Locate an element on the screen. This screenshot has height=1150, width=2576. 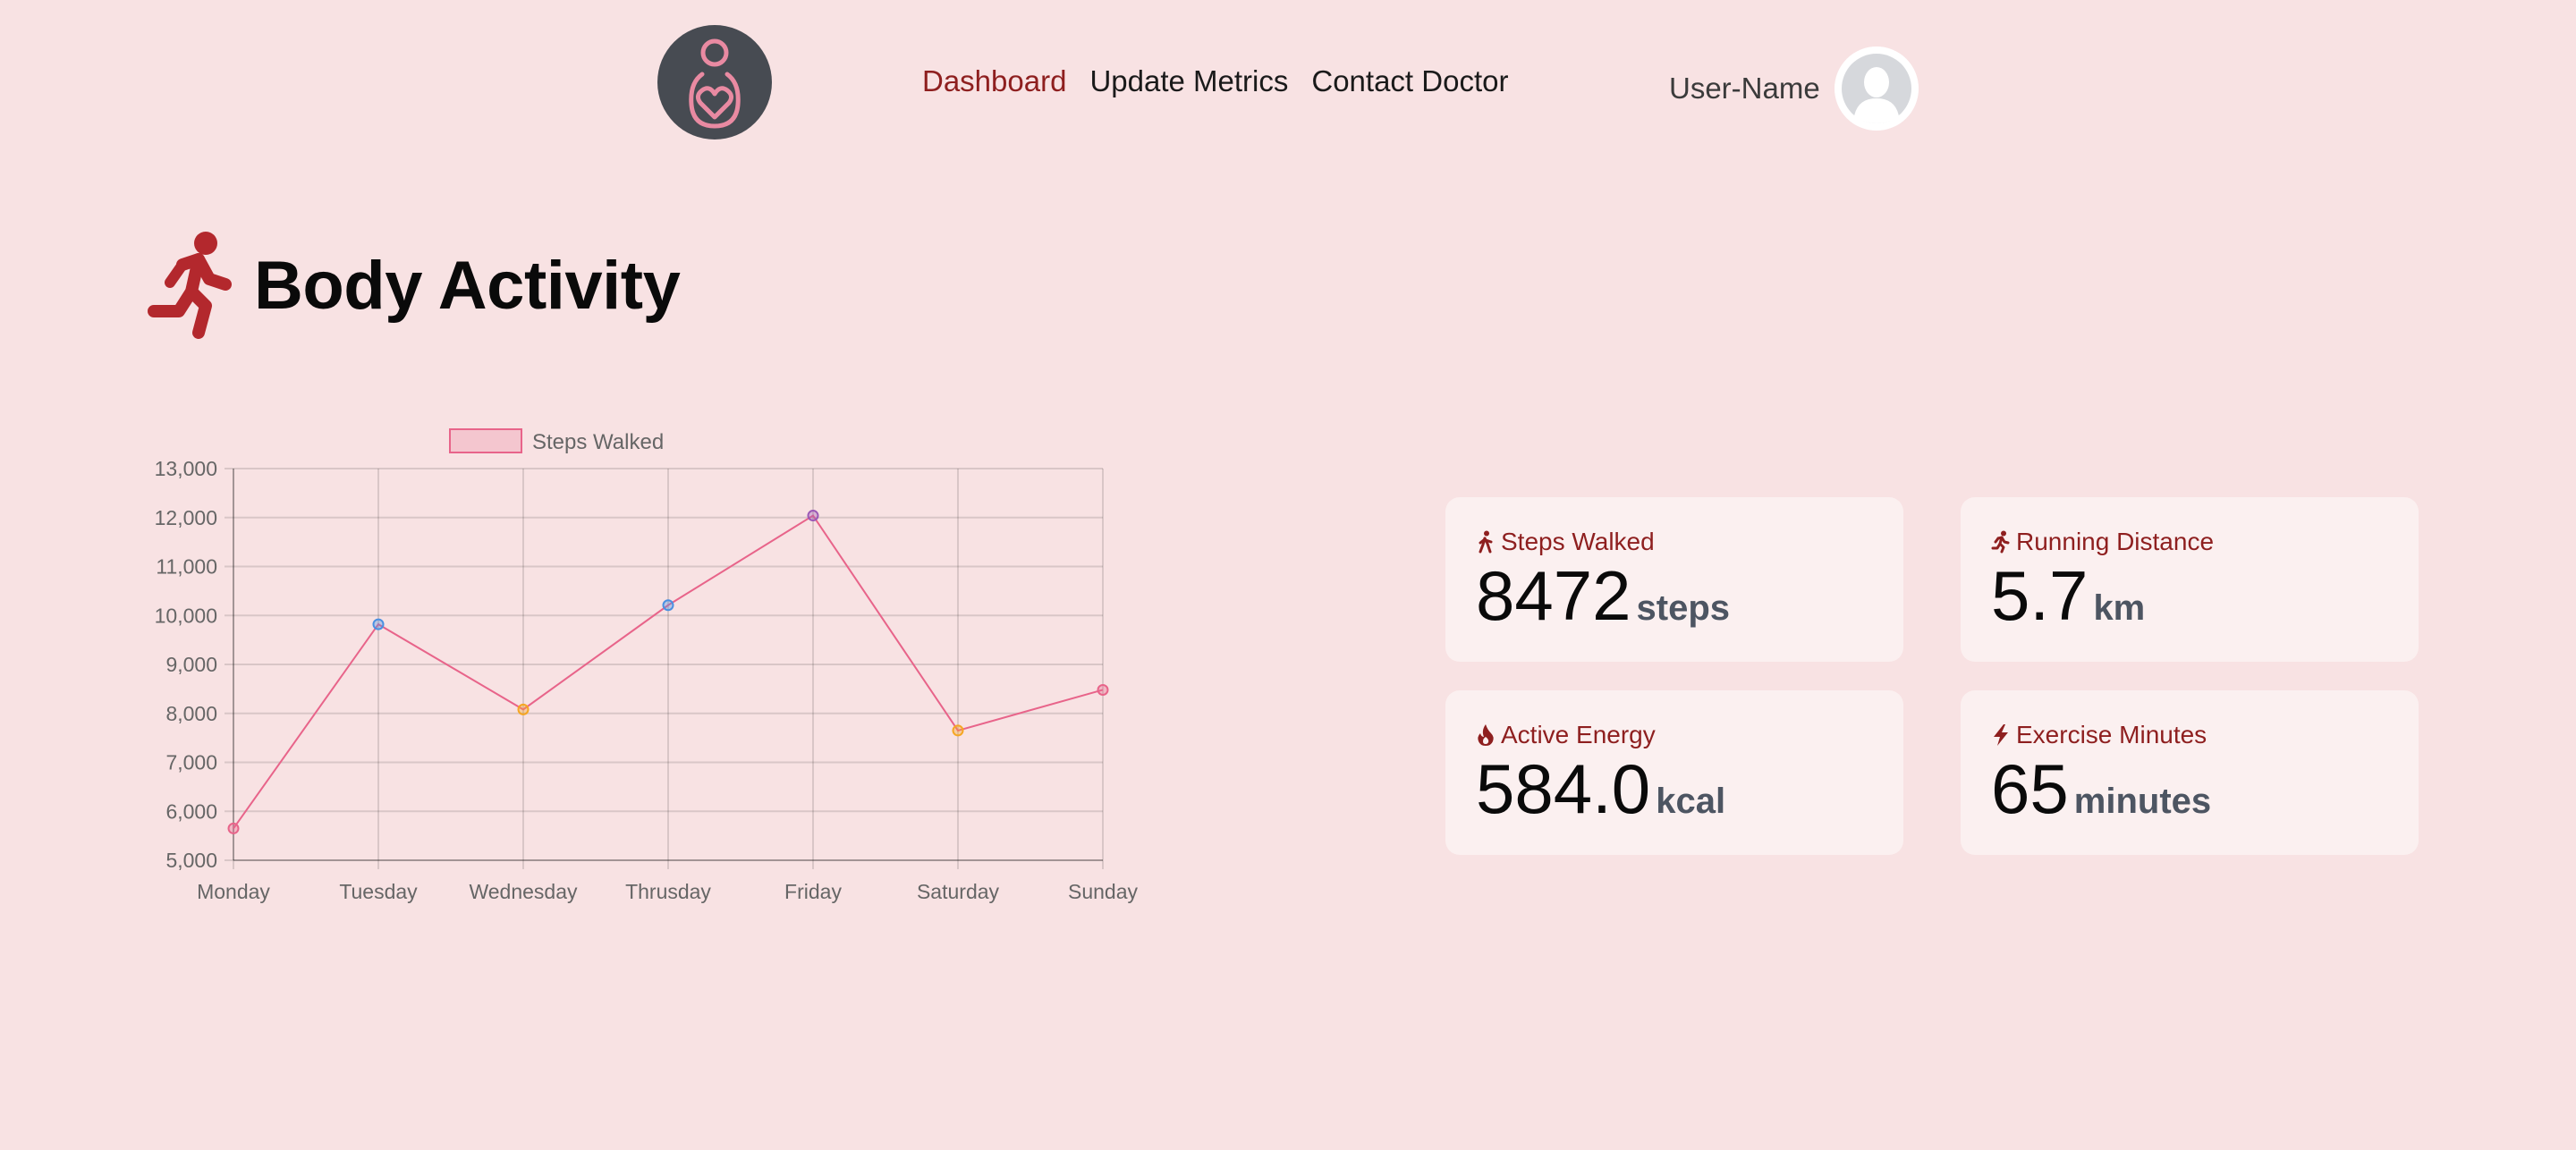
stat-card-active-energy: Active Energy 584.0 kcal is located at coordinates (1674, 772).